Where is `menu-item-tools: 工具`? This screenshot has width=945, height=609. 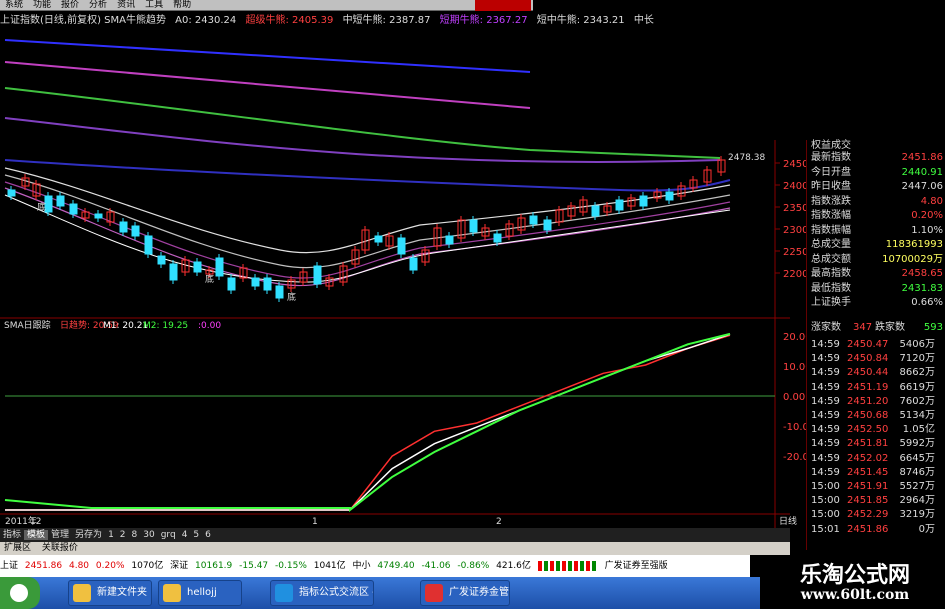 menu-item-tools: 工具 is located at coordinates (154, 5).